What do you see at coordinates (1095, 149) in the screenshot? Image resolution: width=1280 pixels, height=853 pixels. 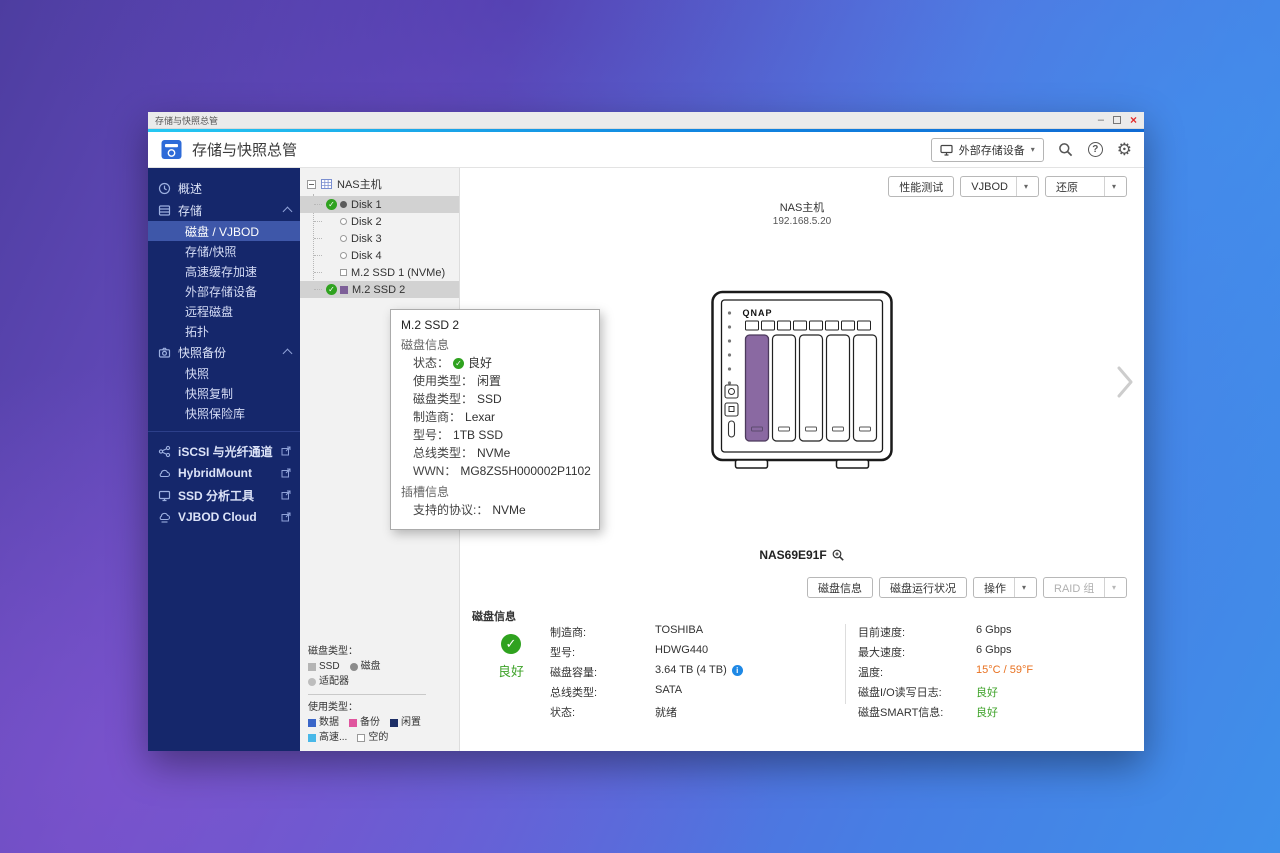 I see `help-icon: ?` at bounding box center [1095, 149].